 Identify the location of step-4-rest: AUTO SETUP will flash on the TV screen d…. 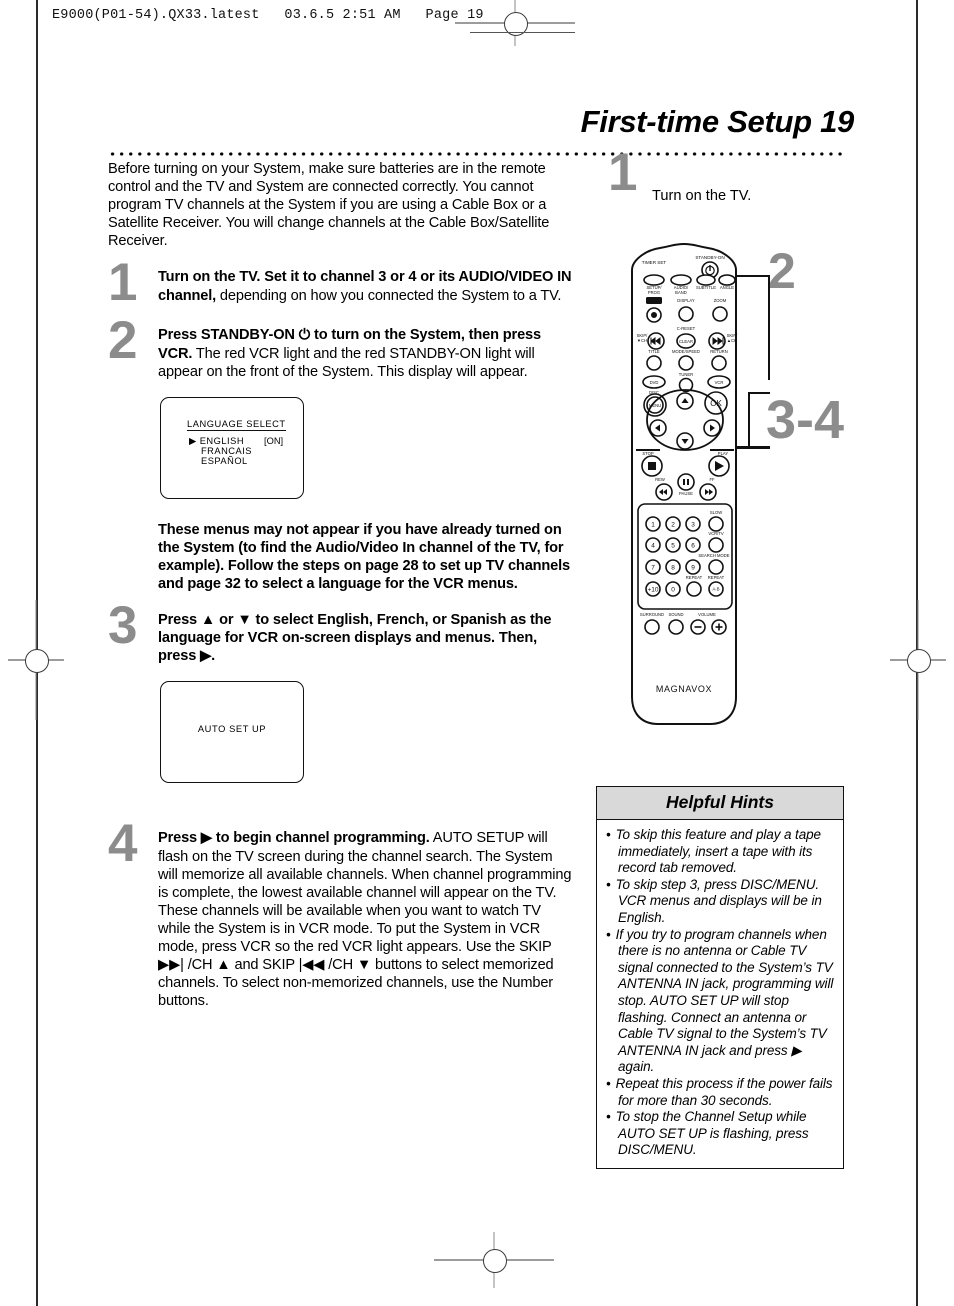
(365, 920).